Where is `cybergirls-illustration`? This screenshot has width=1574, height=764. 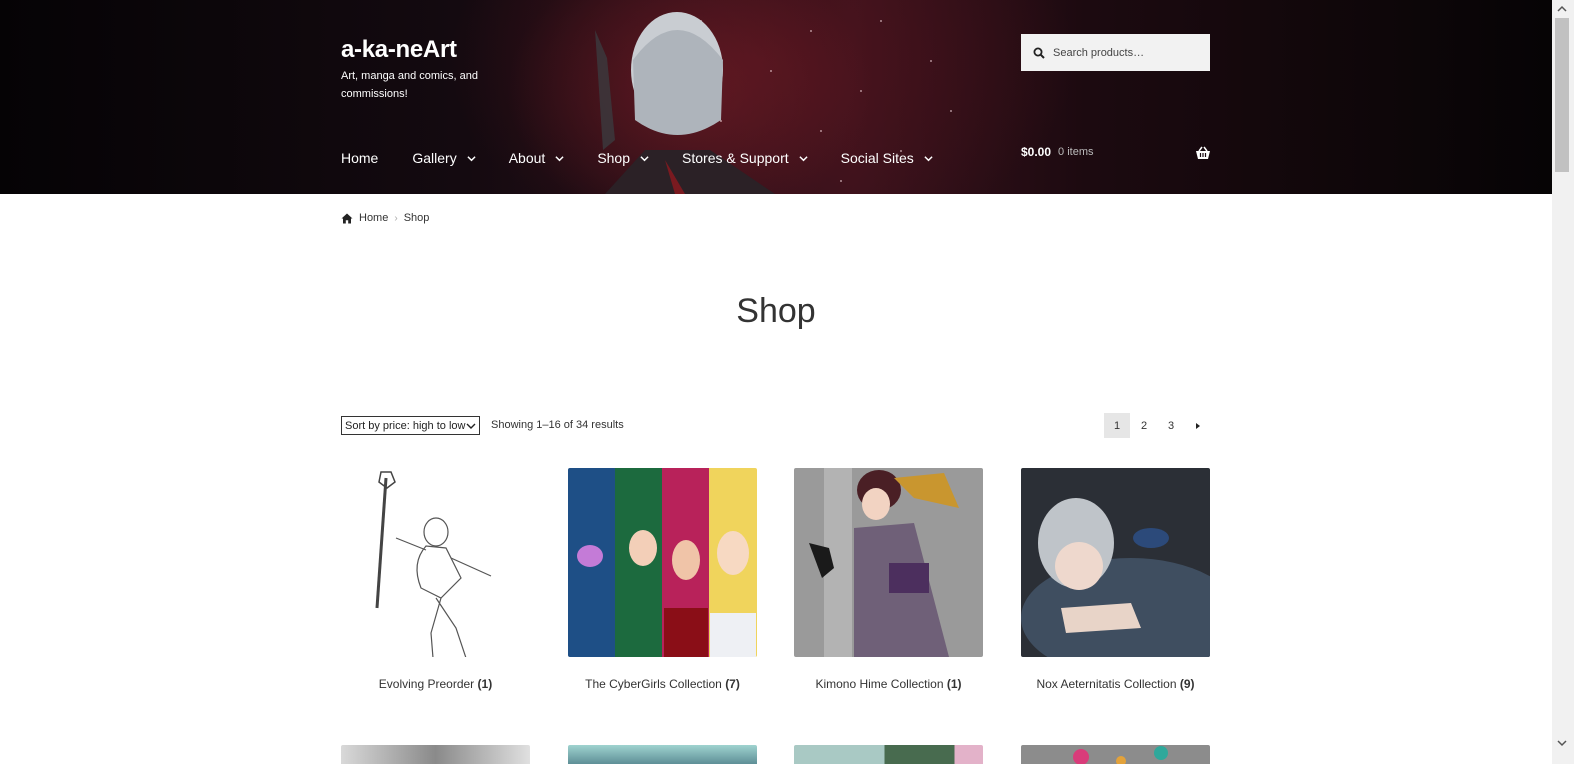
cybergirls-illustration is located at coordinates (662, 562).